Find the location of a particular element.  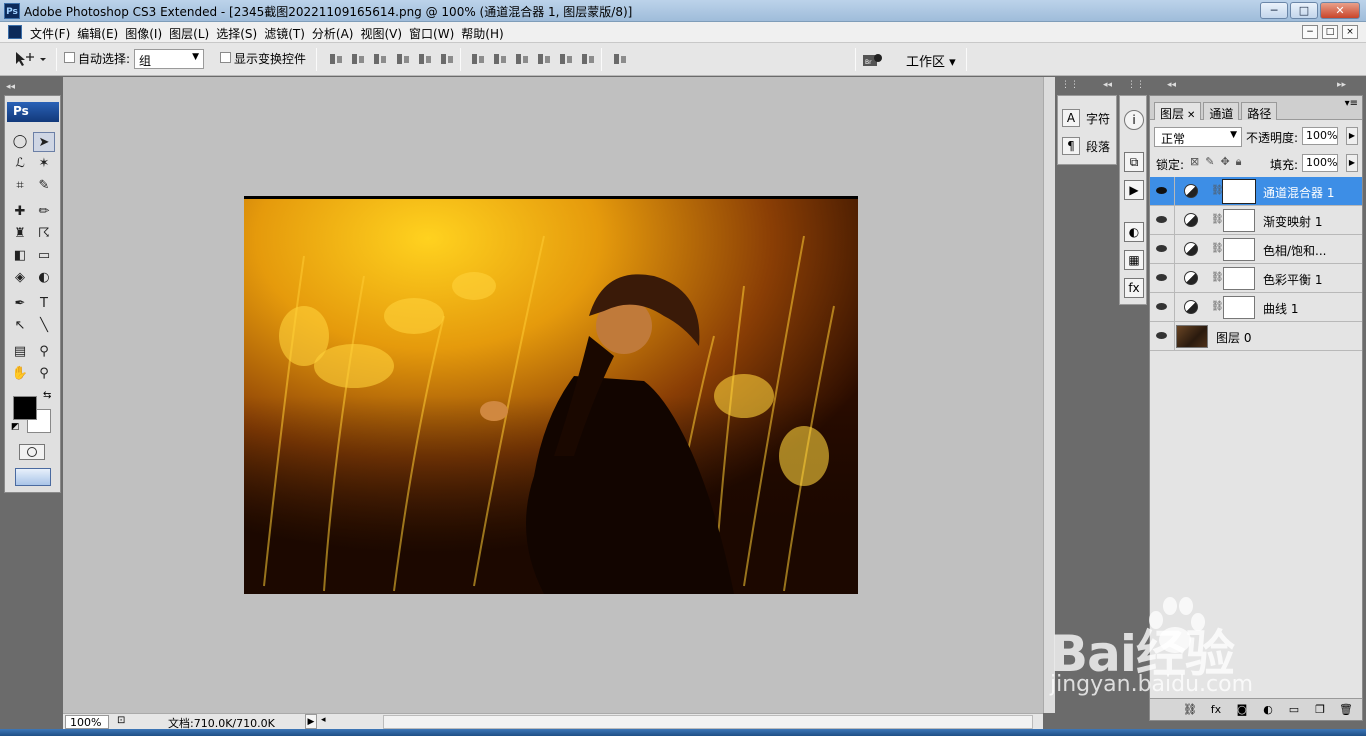

opacity-arrow-icon: ▶ is located at coordinates (1352, 136).